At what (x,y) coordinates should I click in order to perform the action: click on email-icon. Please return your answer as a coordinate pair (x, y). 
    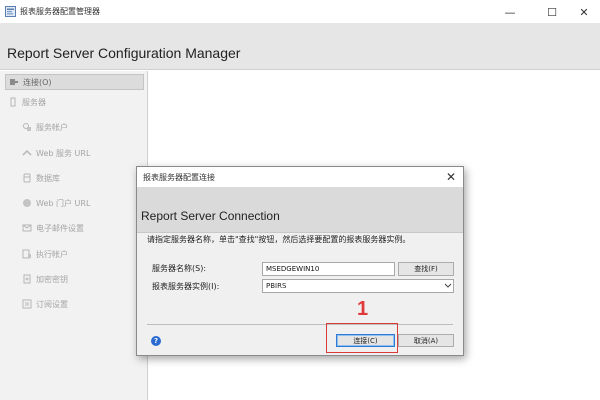
    Looking at the image, I should click on (27, 228).